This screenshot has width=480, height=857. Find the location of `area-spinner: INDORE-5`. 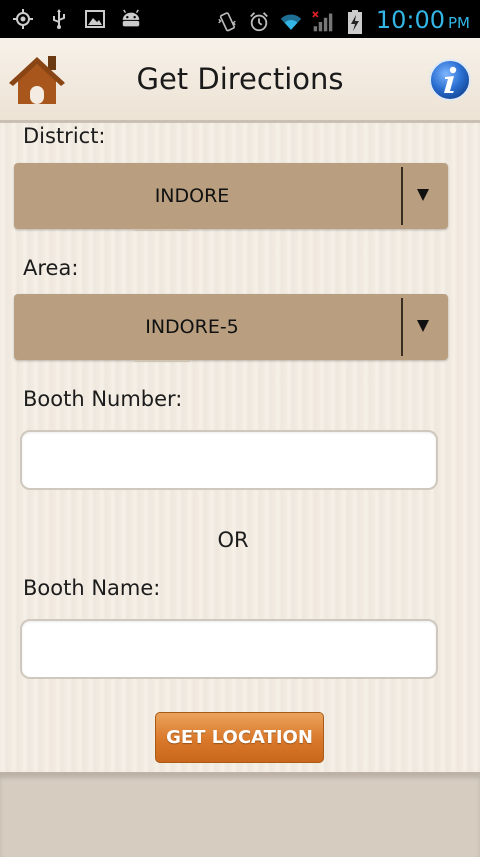

area-spinner: INDORE-5 is located at coordinates (231, 328).